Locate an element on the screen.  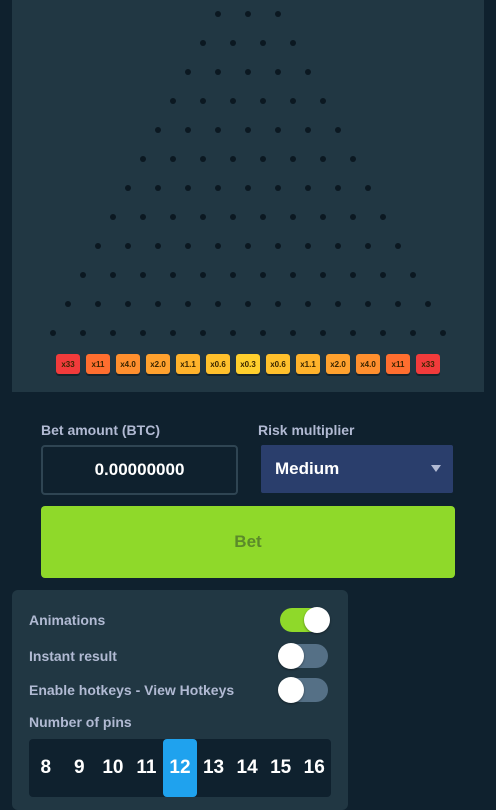
animations-toggle is located at coordinates (305, 620).